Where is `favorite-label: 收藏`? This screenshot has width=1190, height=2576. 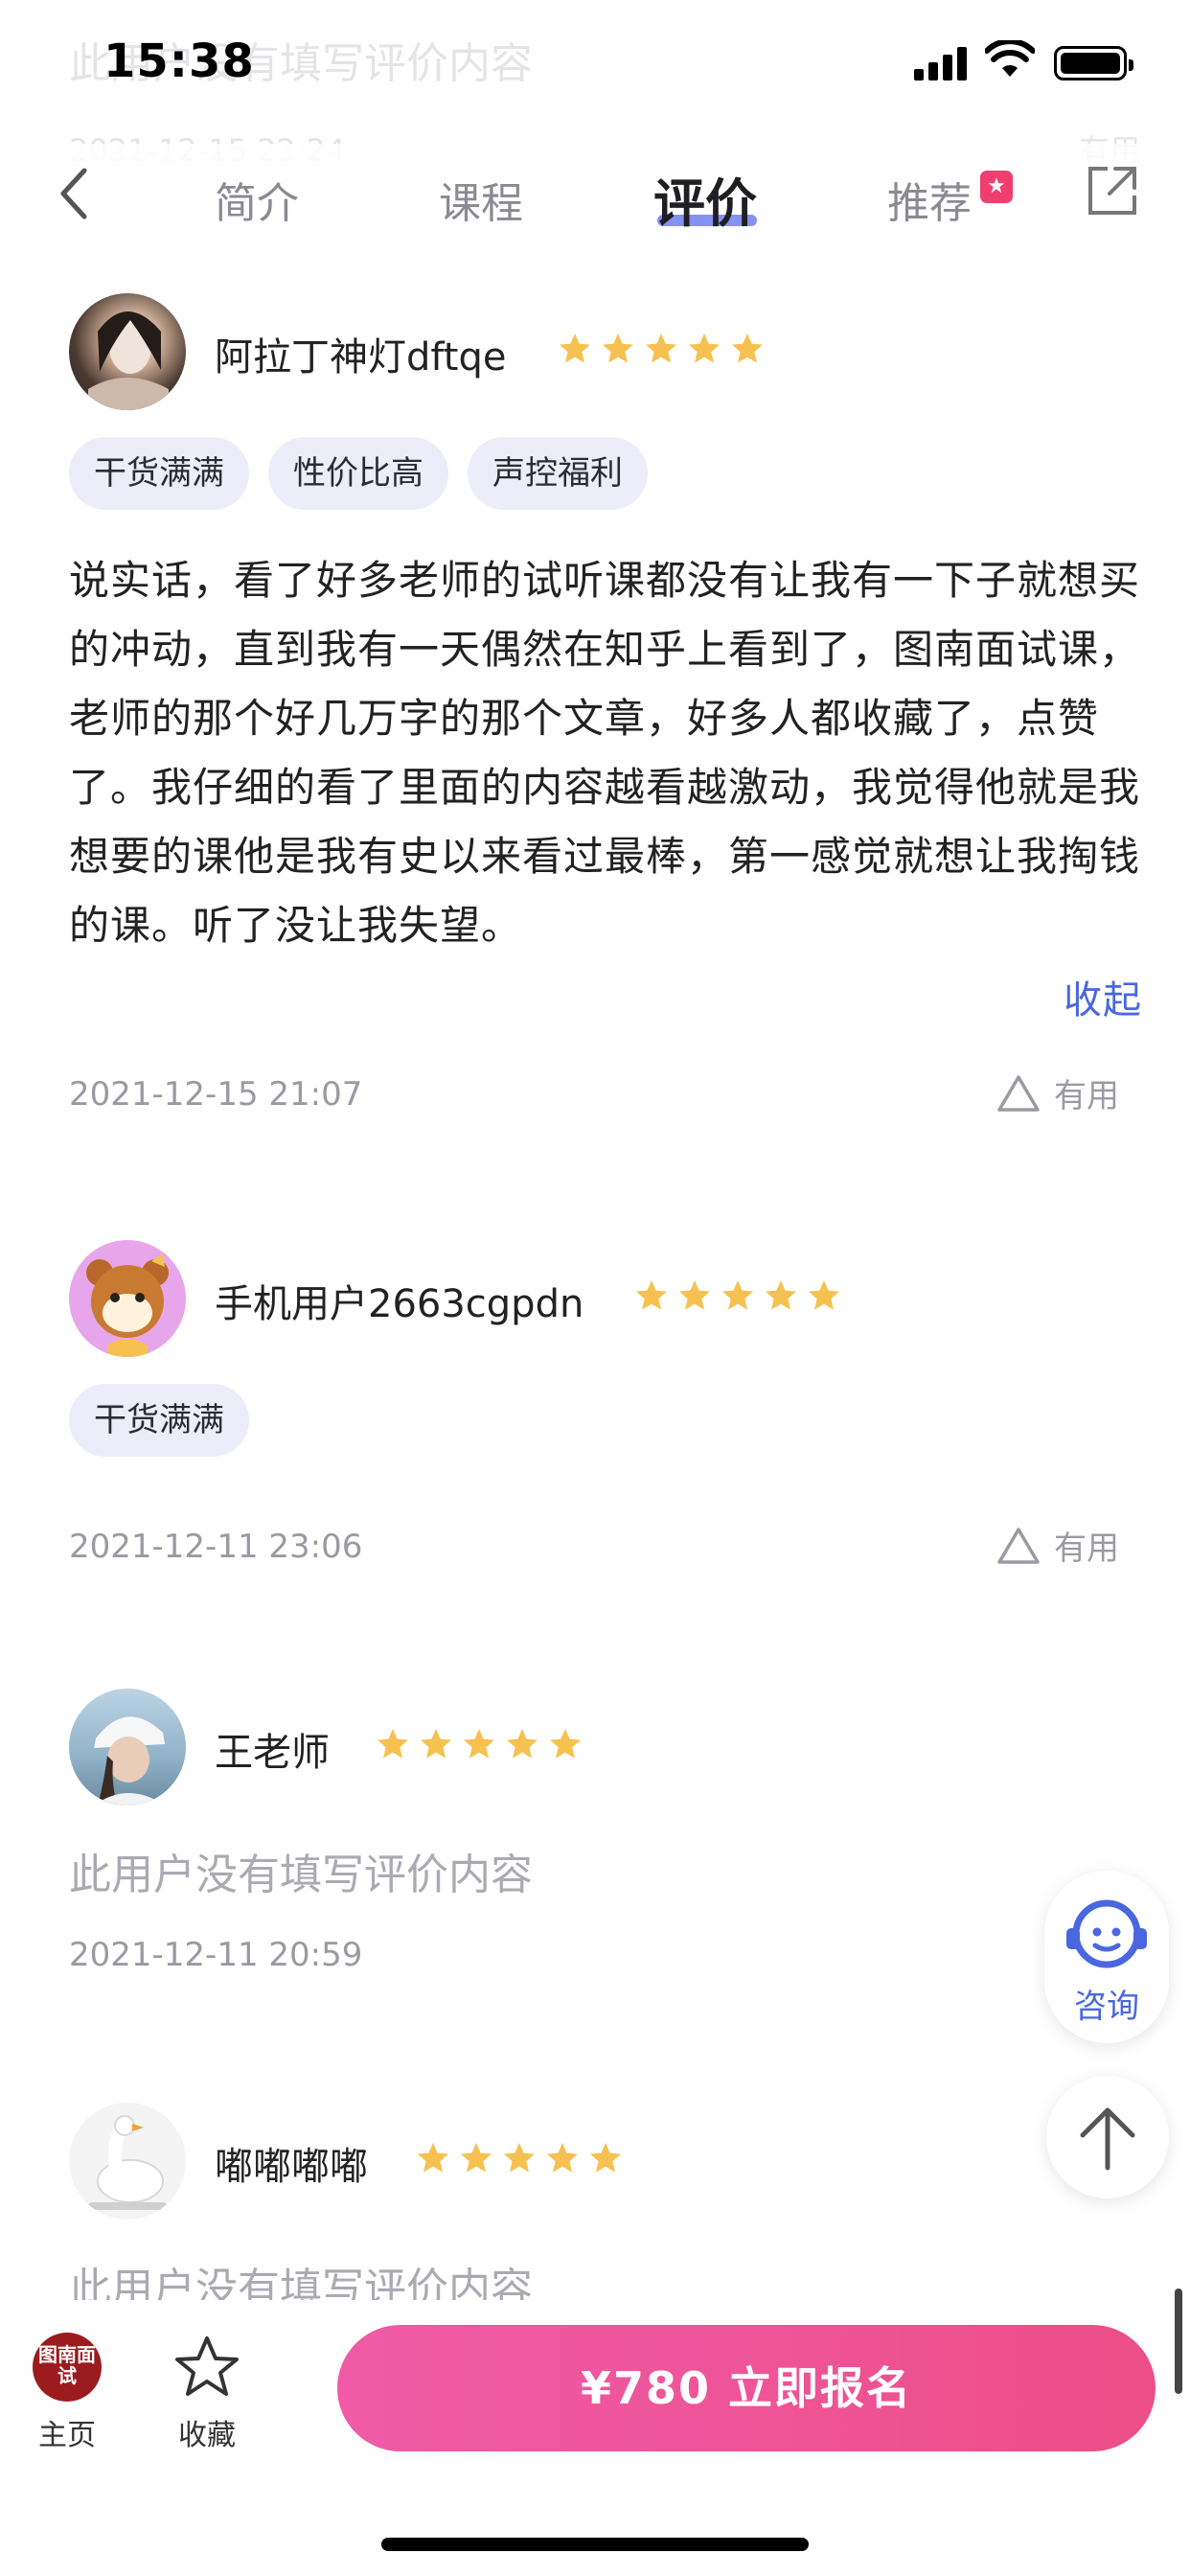
favorite-label: 收藏 is located at coordinates (207, 2435).